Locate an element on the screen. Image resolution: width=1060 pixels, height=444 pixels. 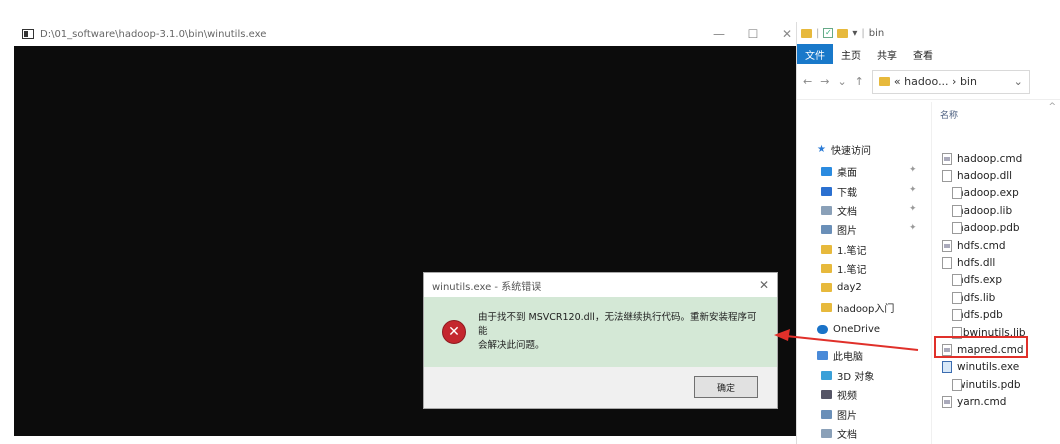
up-arrow-icon: ↑ is located at coordinates (859, 81).